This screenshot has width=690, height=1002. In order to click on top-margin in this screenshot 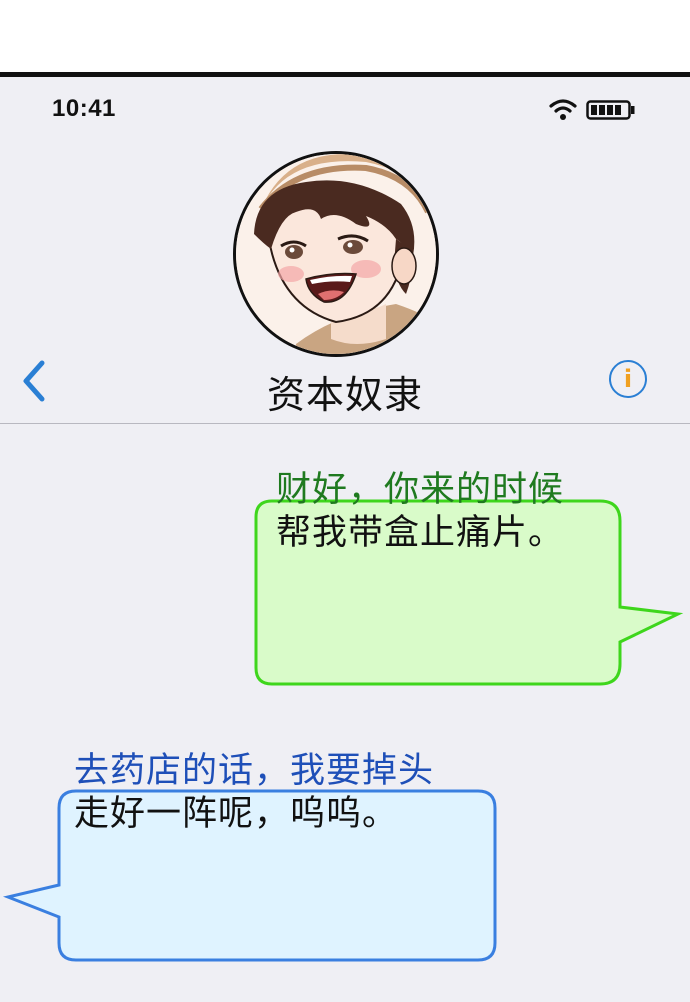, I will do `click(345, 37)`.